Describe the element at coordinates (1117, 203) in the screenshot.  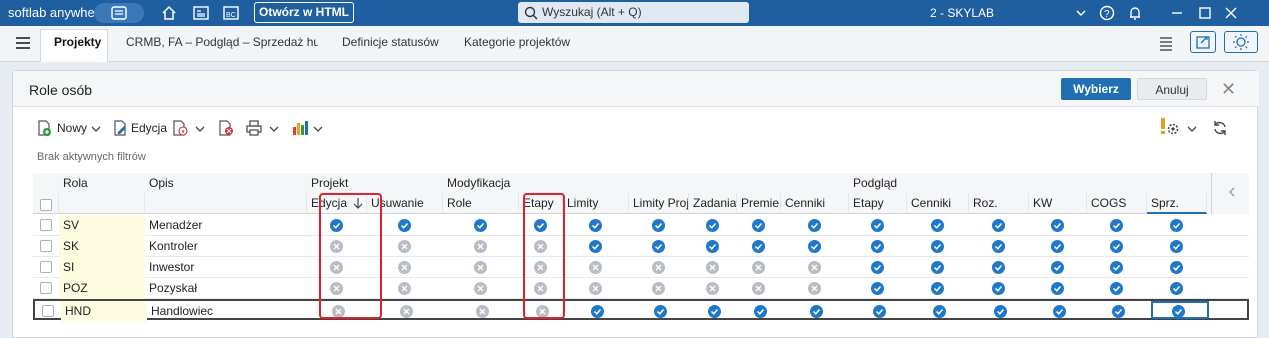
I see `col-cogs: COGS` at that location.